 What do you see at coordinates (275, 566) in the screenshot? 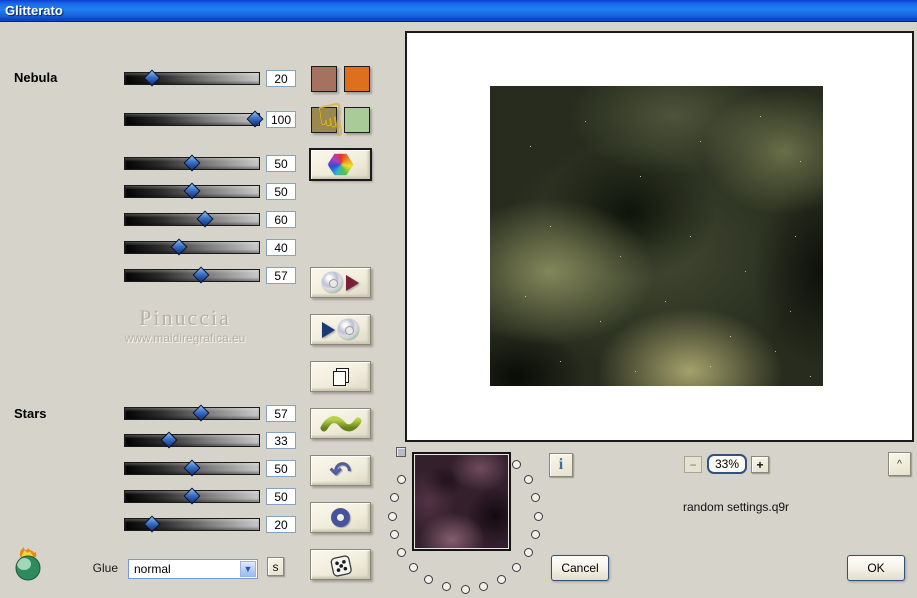
I see `s-button: s` at bounding box center [275, 566].